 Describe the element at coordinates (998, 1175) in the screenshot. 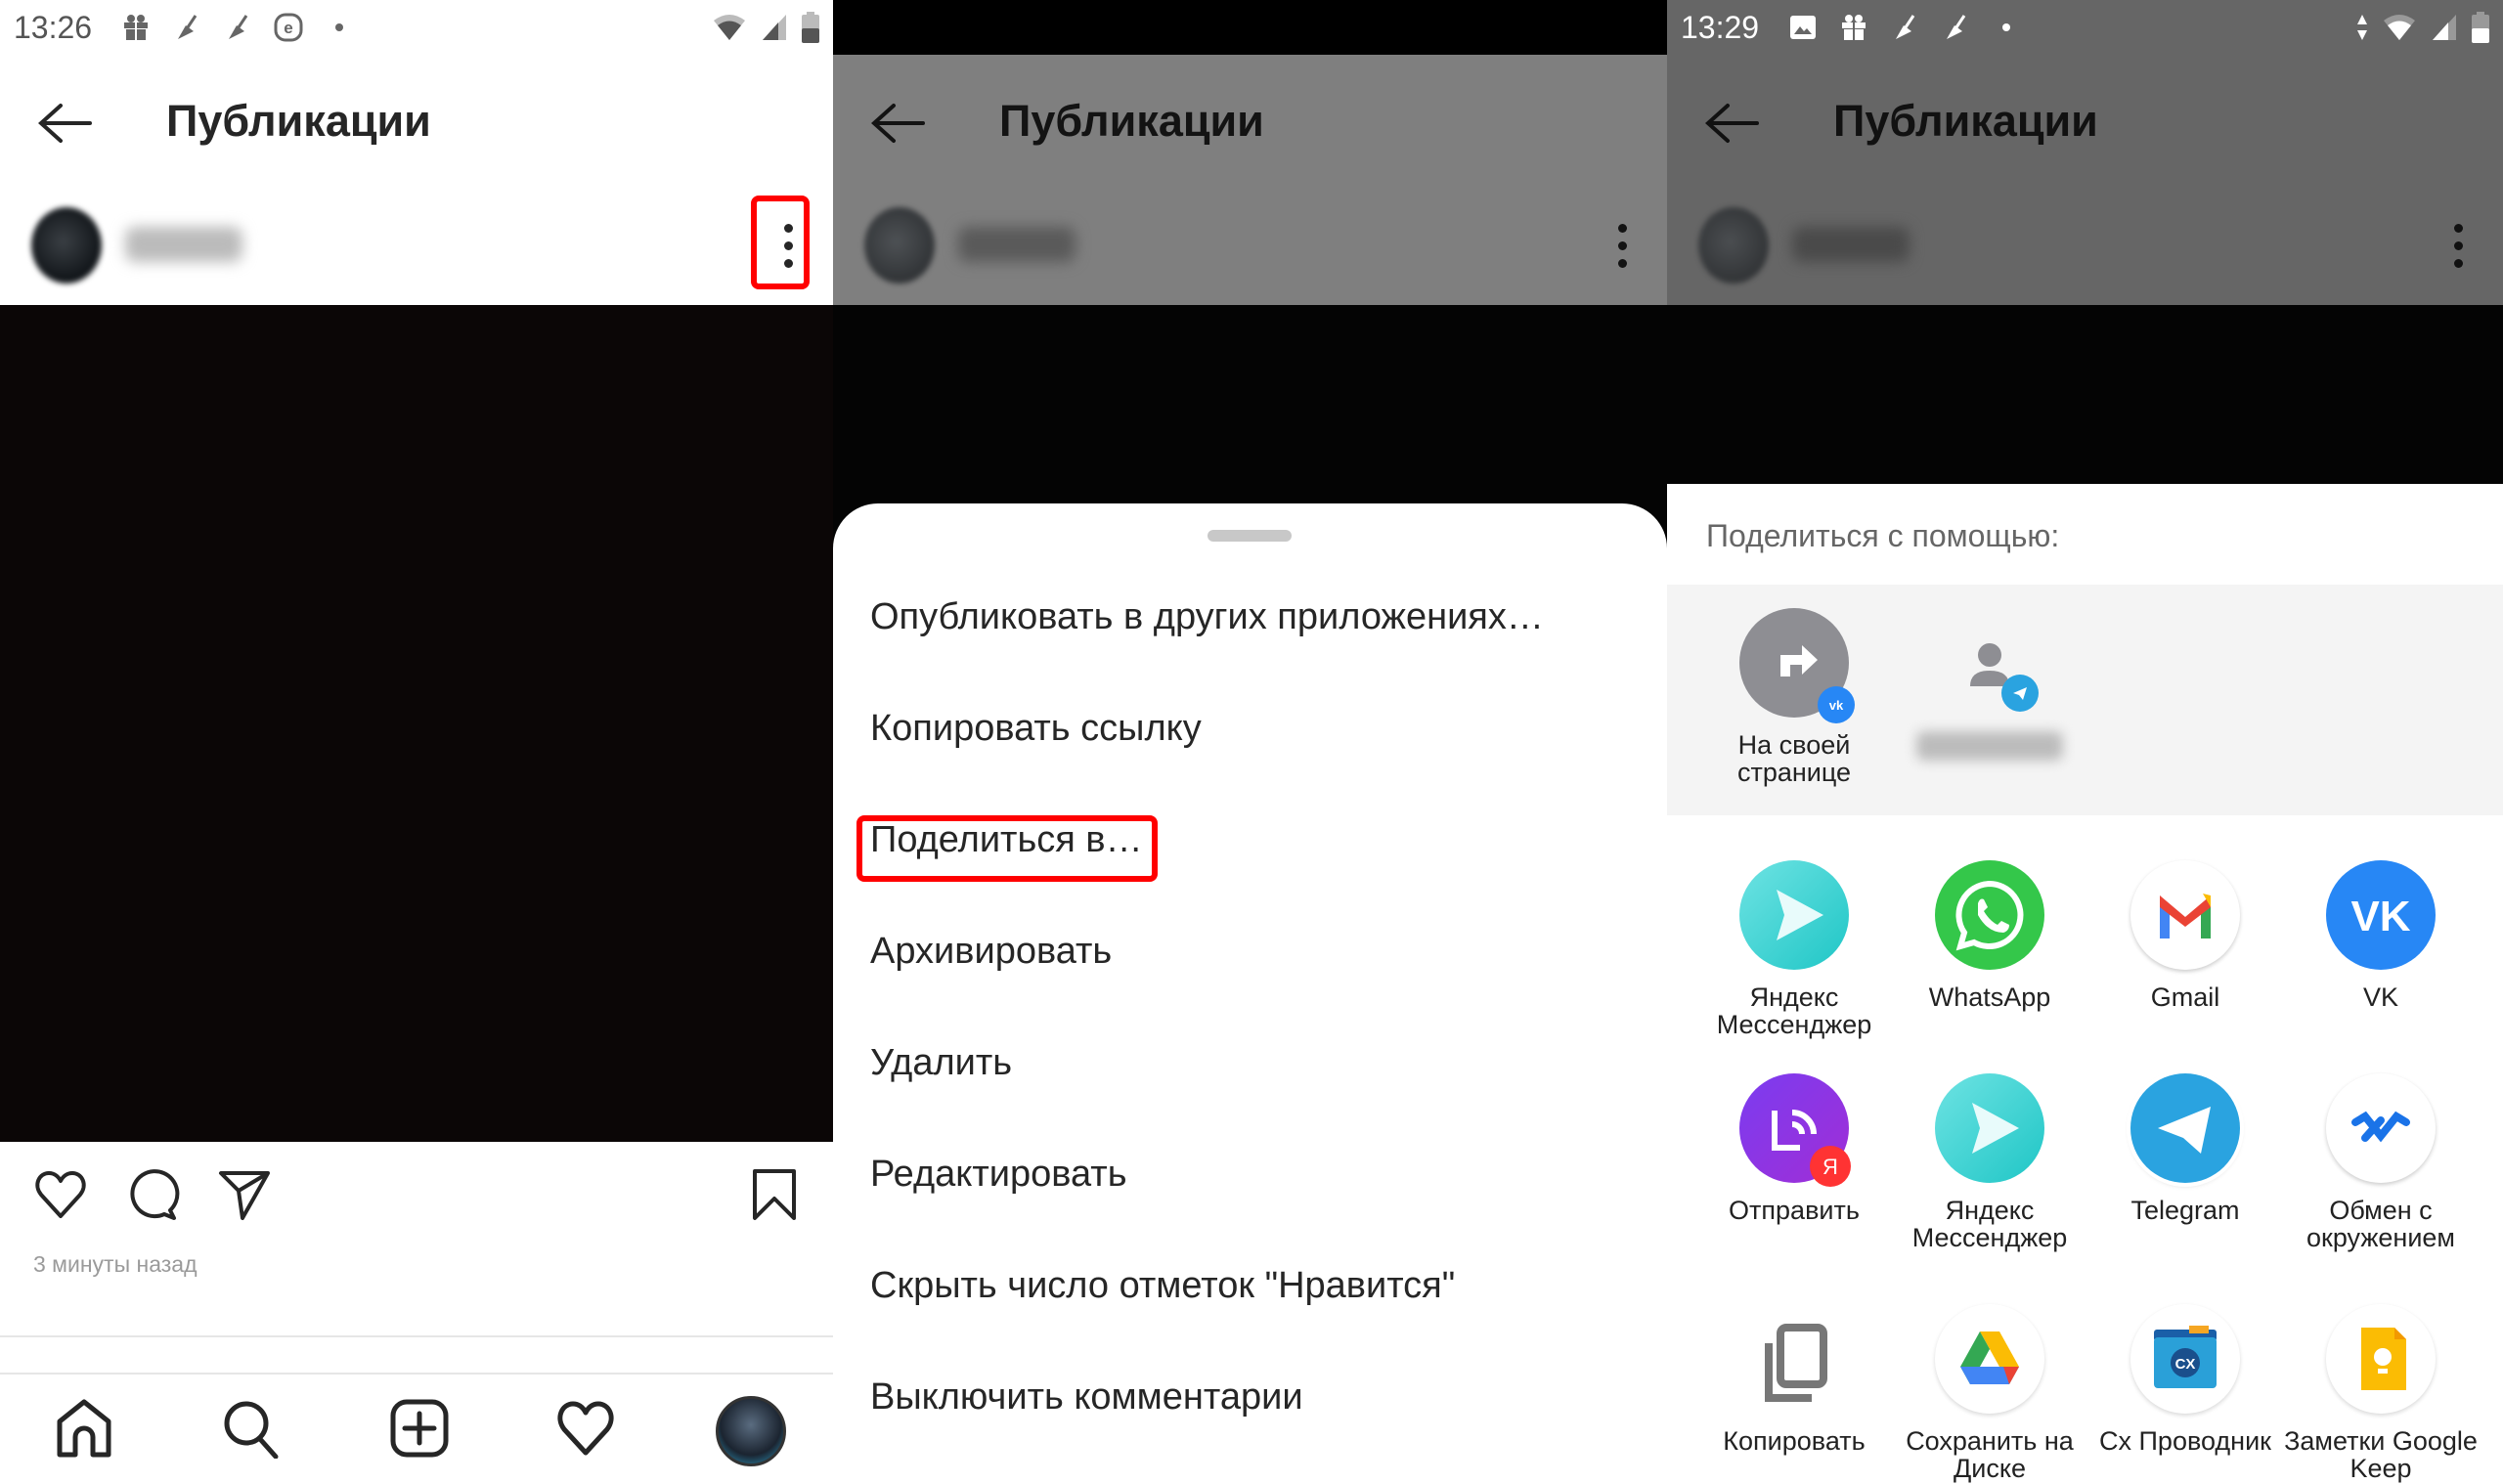

I see `menu-item-edit: Редактировать` at that location.